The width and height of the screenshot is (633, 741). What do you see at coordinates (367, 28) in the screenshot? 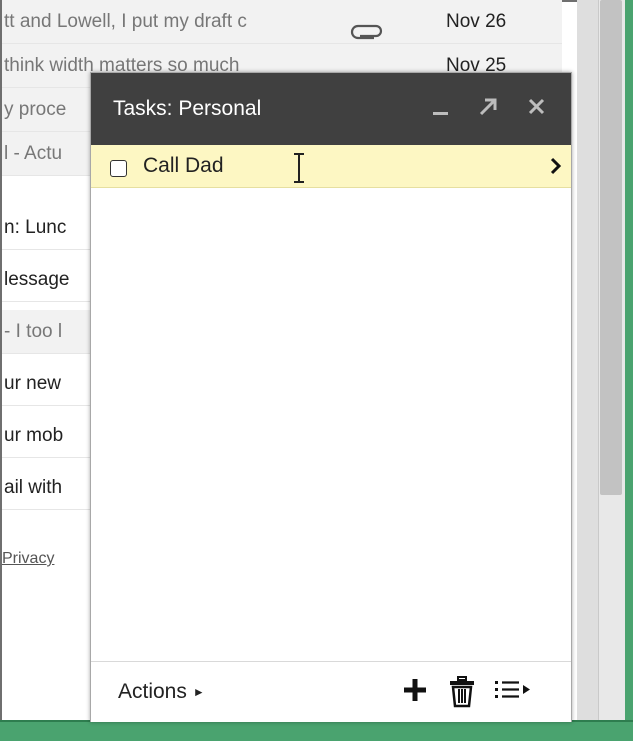
I see `paperclip-icon` at bounding box center [367, 28].